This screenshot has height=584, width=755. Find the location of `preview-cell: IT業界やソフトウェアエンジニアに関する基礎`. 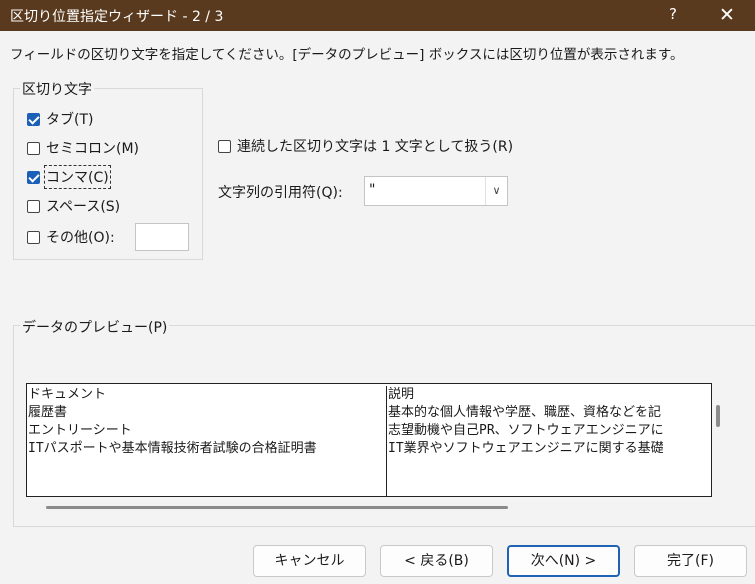

preview-cell: IT業界やソフトウェアエンジニアに関する基礎 is located at coordinates (526, 448).